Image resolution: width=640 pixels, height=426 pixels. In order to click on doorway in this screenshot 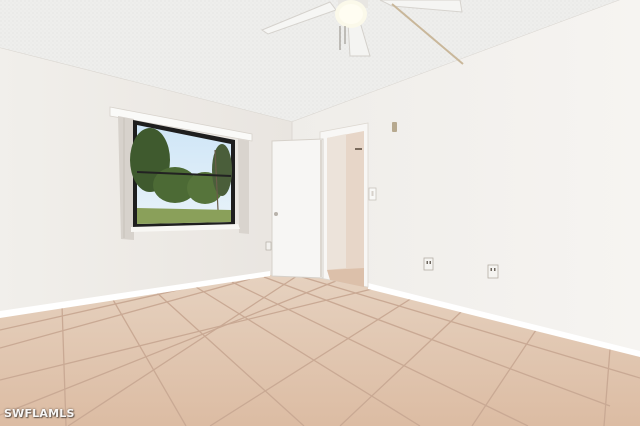, I will do `click(344, 205)`.